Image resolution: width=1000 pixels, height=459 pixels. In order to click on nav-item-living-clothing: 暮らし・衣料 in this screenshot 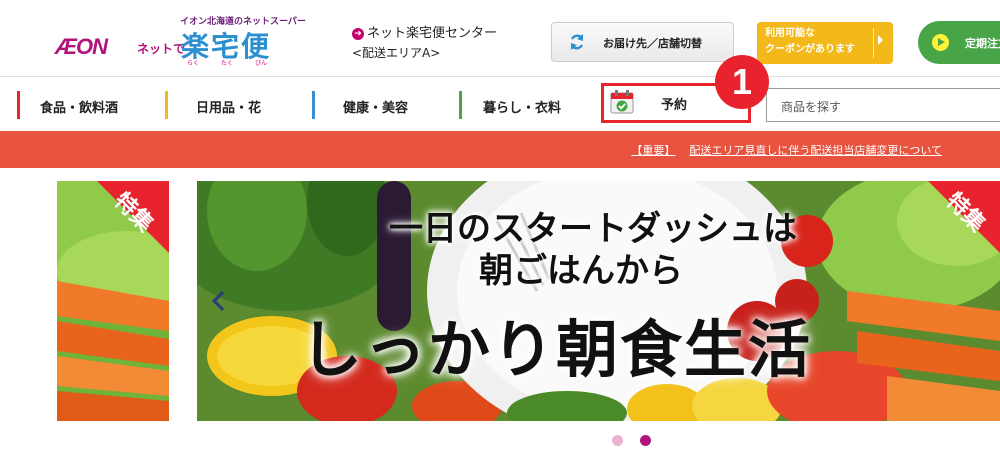, I will do `click(529, 105)`.